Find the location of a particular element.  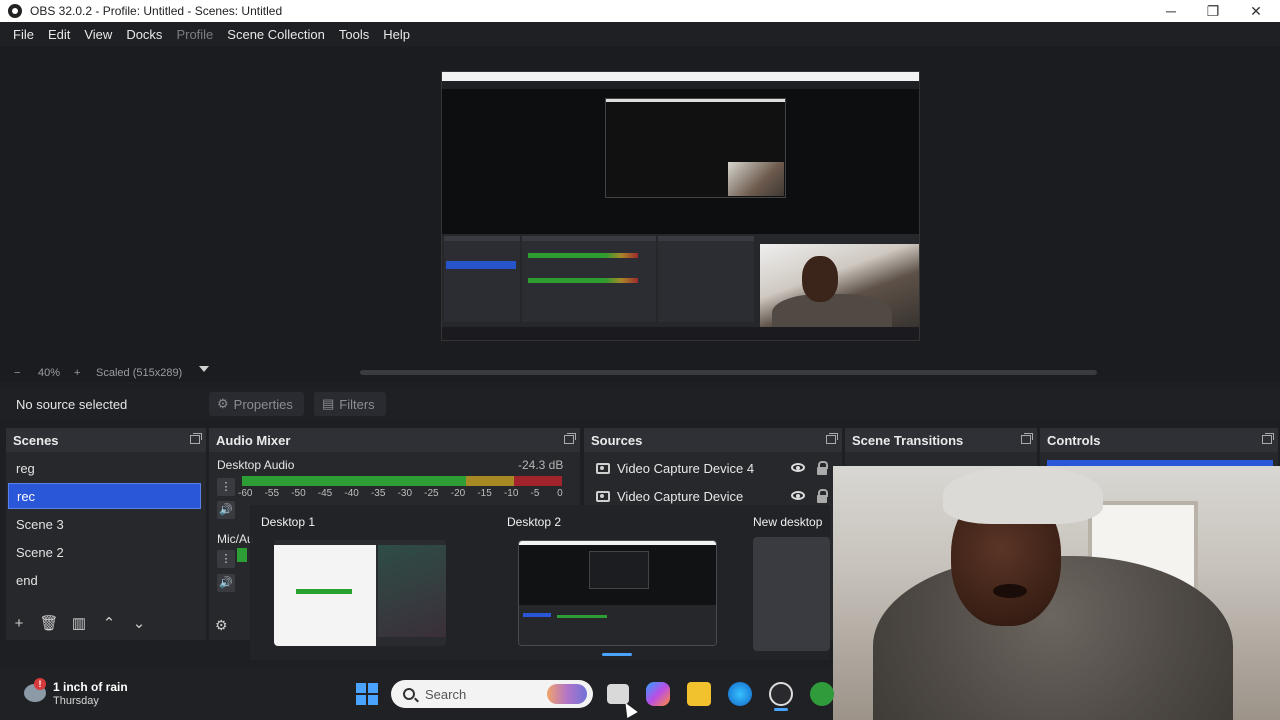

scene-item-scene-2: Scene 2 is located at coordinates (104, 552).